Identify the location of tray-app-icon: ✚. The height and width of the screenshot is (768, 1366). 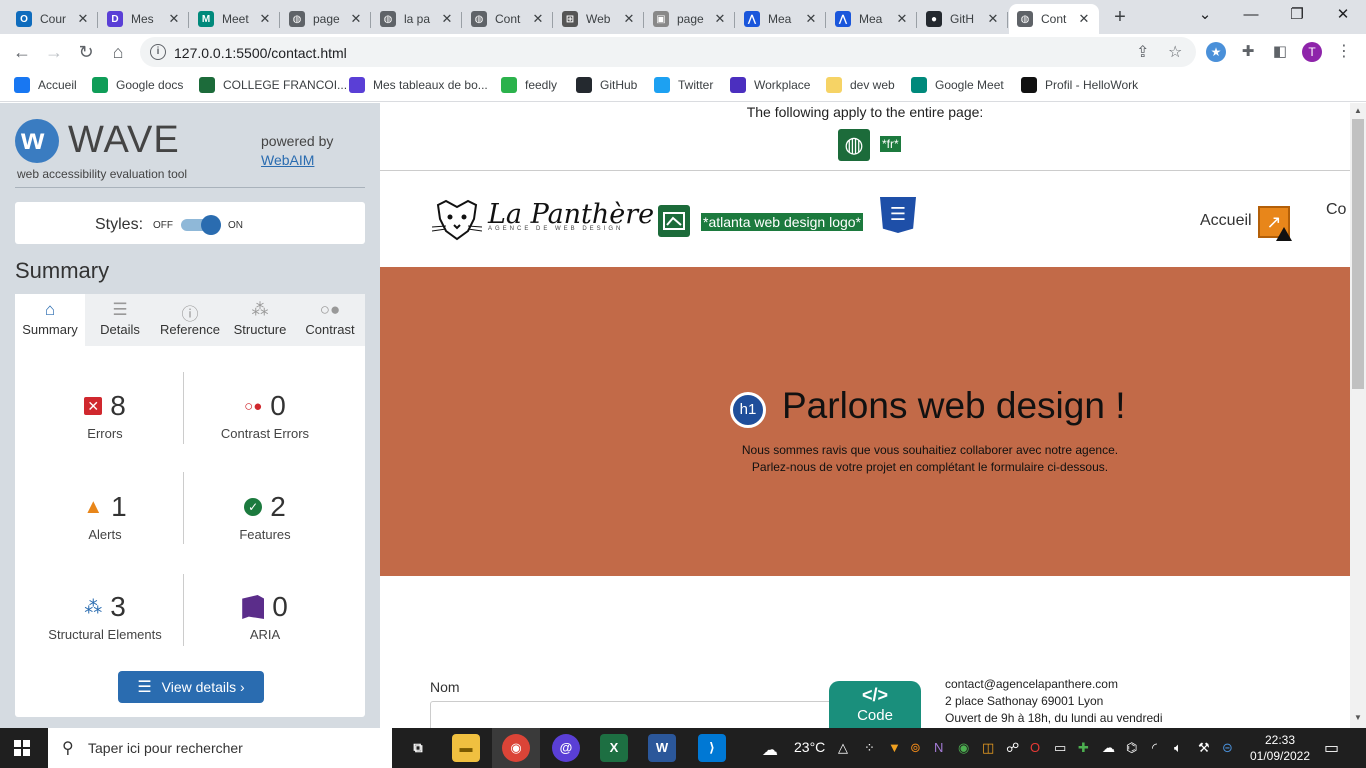
(1083, 748).